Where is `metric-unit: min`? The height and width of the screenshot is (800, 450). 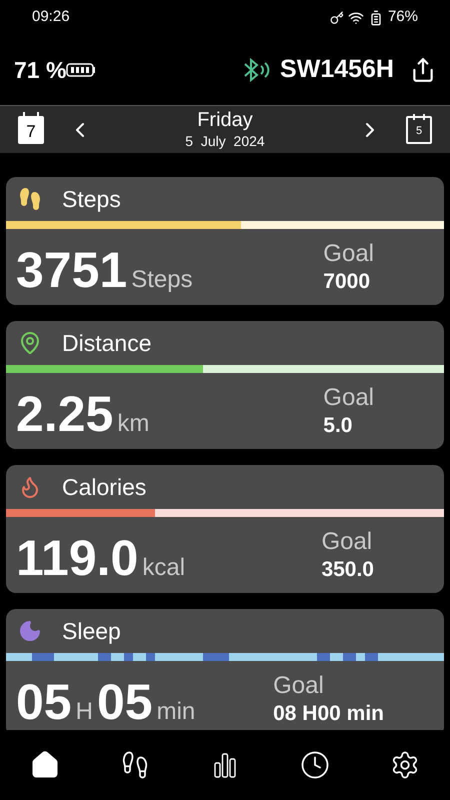
metric-unit: min is located at coordinates (176, 712).